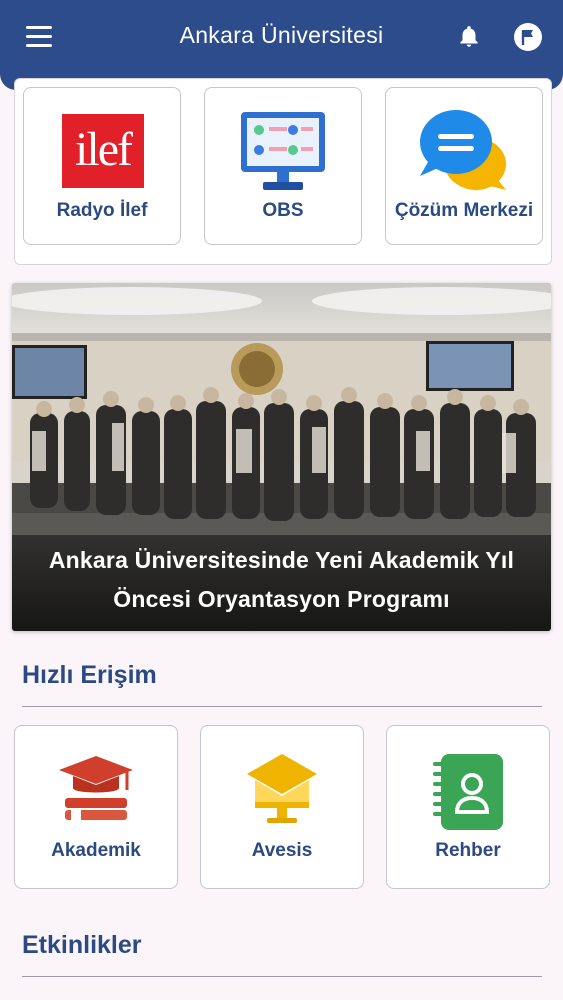  Describe the element at coordinates (282, 795) in the screenshot. I see `cap-monitor-icon` at that location.